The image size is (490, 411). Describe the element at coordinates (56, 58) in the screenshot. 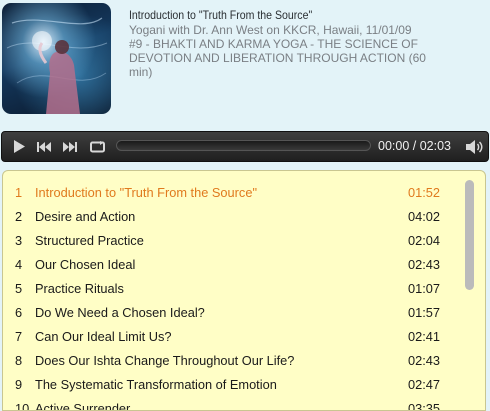

I see `episode-thumbnail` at that location.